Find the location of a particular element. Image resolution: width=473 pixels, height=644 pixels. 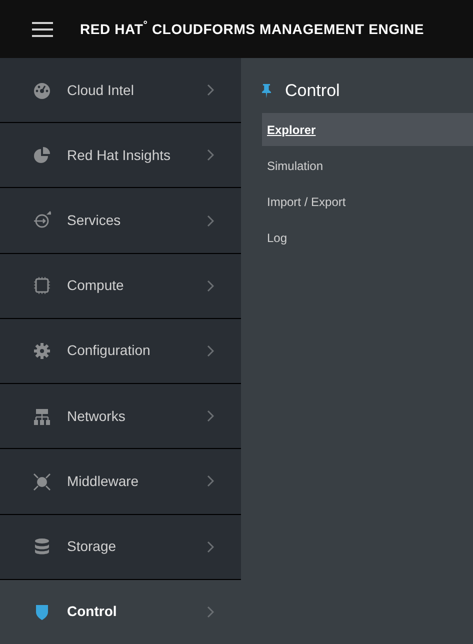

brand-title: RED HAT$^{°}$ CLOUDFORMS MANAGEMENT ENGINE is located at coordinates (252, 28).